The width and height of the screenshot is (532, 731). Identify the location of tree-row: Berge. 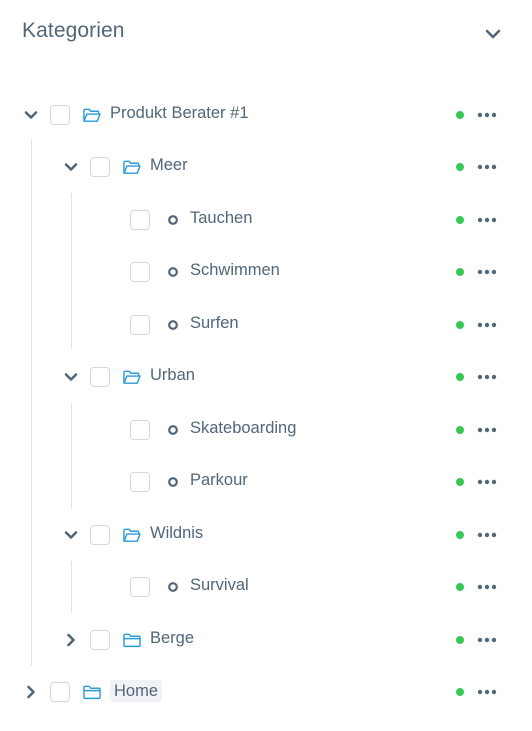
(266, 640).